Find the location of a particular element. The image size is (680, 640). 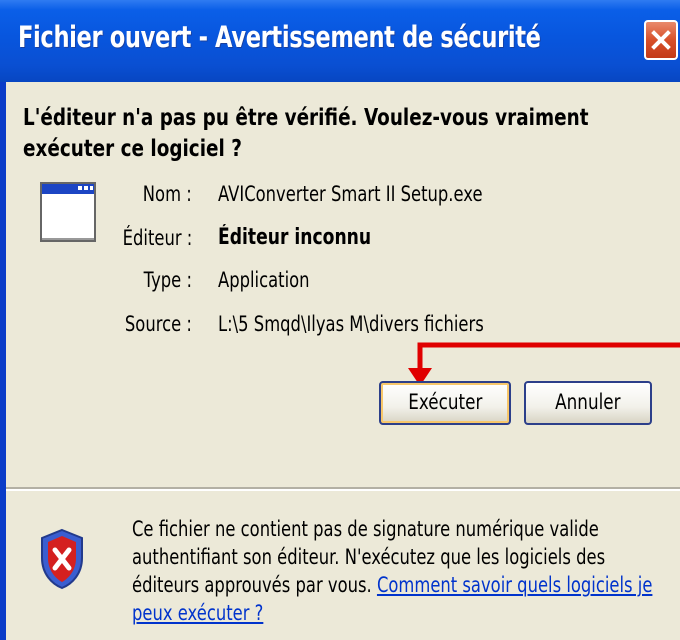

cancel-button-label: Annuler is located at coordinates (588, 402).